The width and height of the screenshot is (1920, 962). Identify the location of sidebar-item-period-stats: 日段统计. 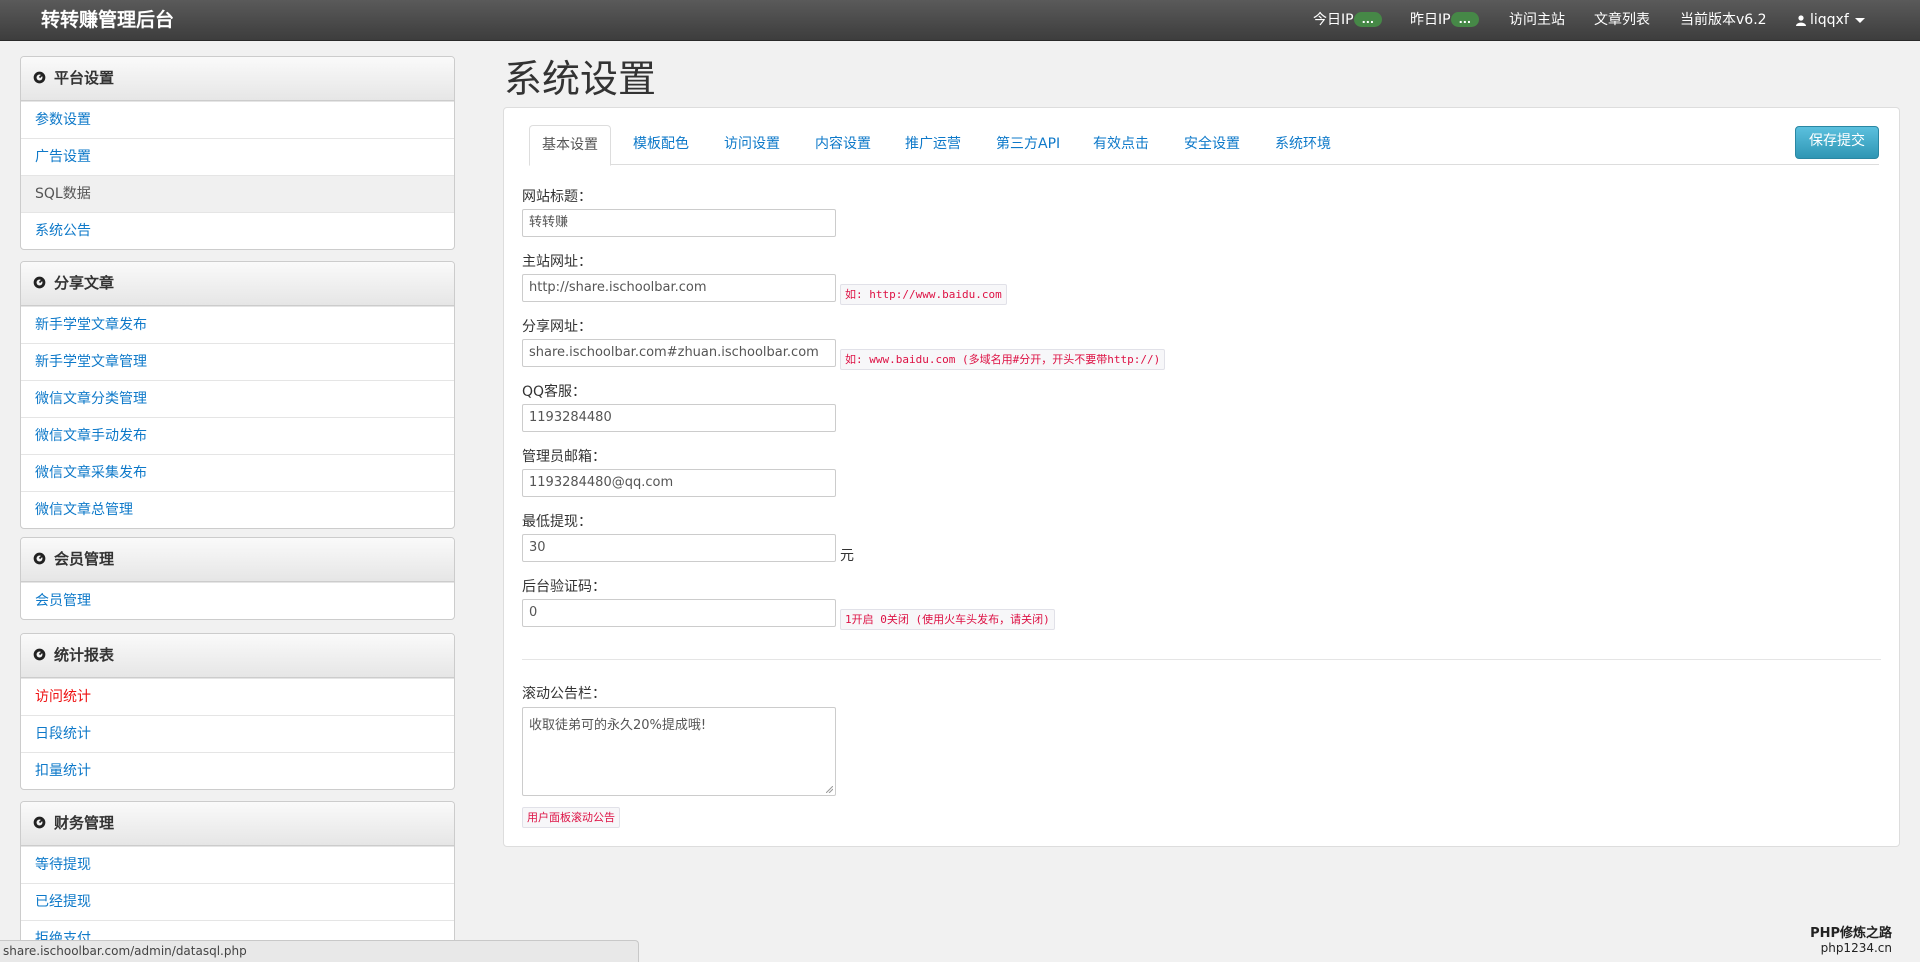
(237, 733).